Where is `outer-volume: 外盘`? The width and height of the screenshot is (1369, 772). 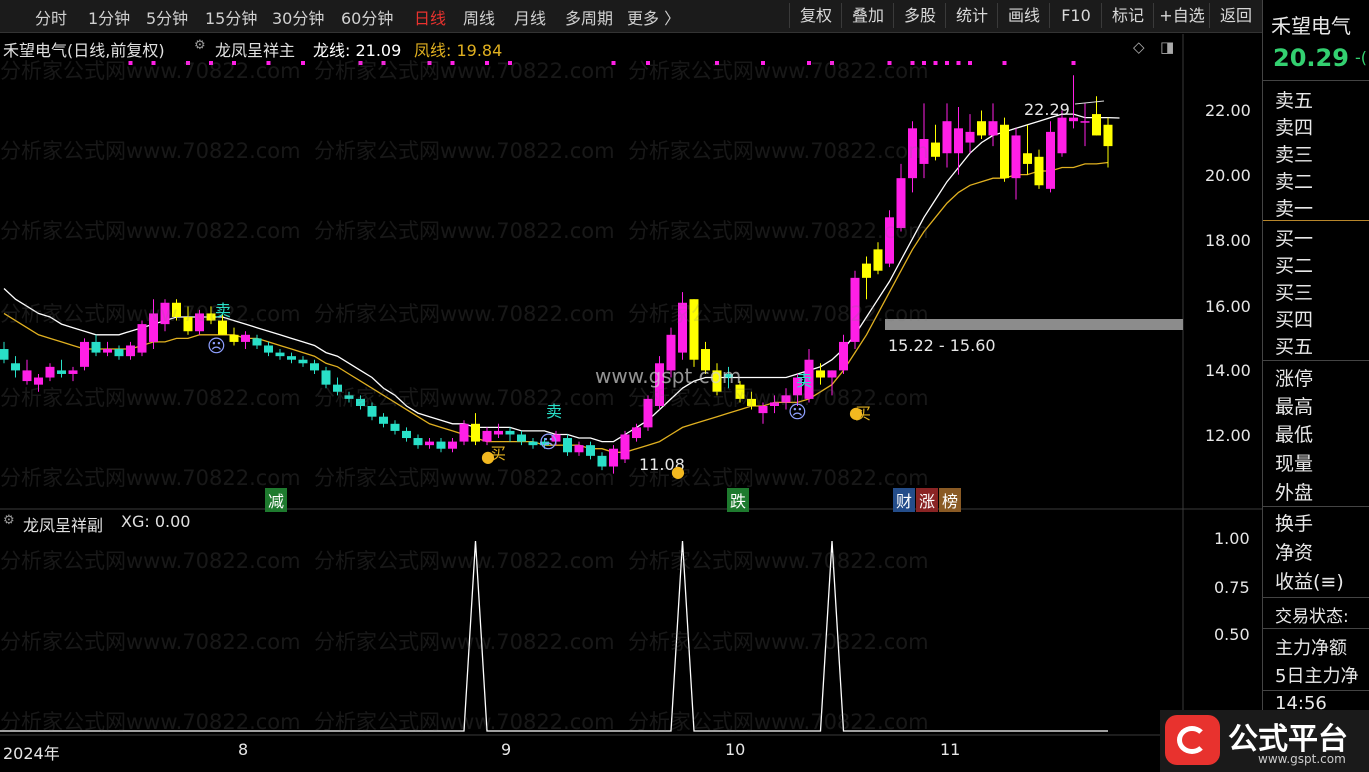 outer-volume: 外盘 is located at coordinates (1294, 493).